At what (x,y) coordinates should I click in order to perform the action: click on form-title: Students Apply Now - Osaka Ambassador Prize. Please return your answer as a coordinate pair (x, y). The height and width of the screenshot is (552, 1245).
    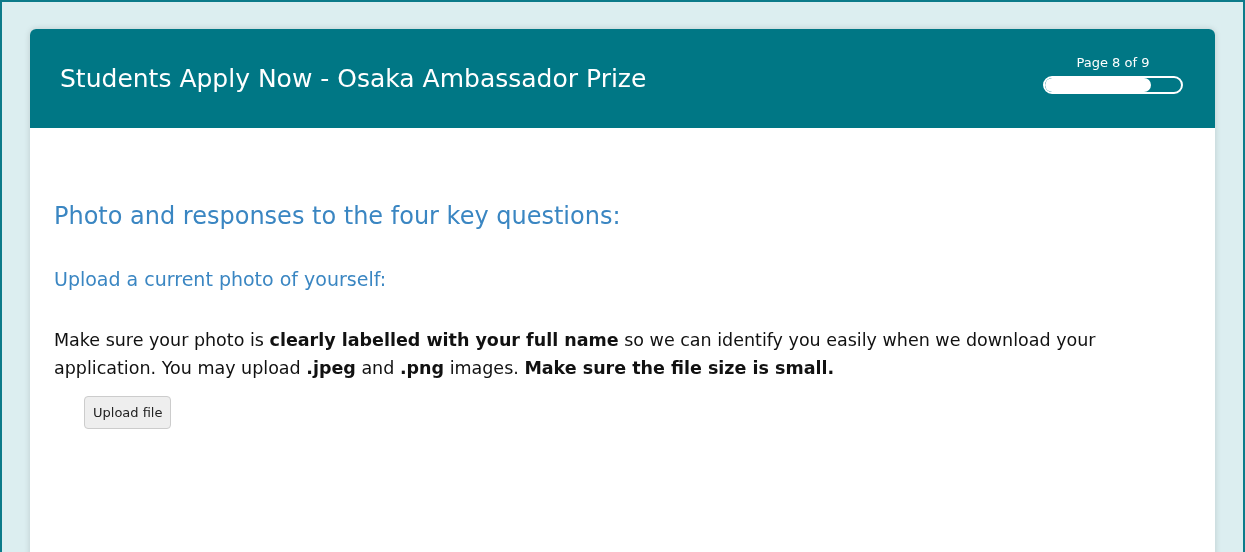
    Looking at the image, I should click on (353, 78).